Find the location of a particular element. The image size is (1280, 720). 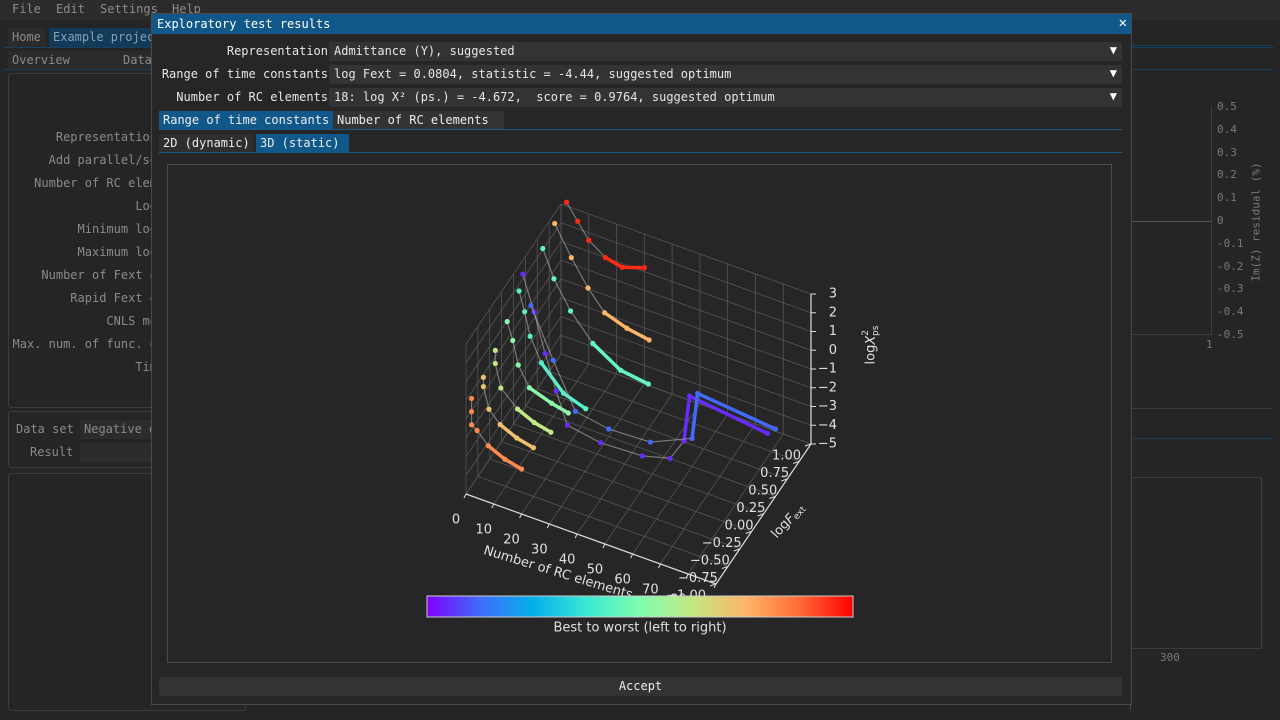

close-icon: ✕ is located at coordinates (1123, 23).